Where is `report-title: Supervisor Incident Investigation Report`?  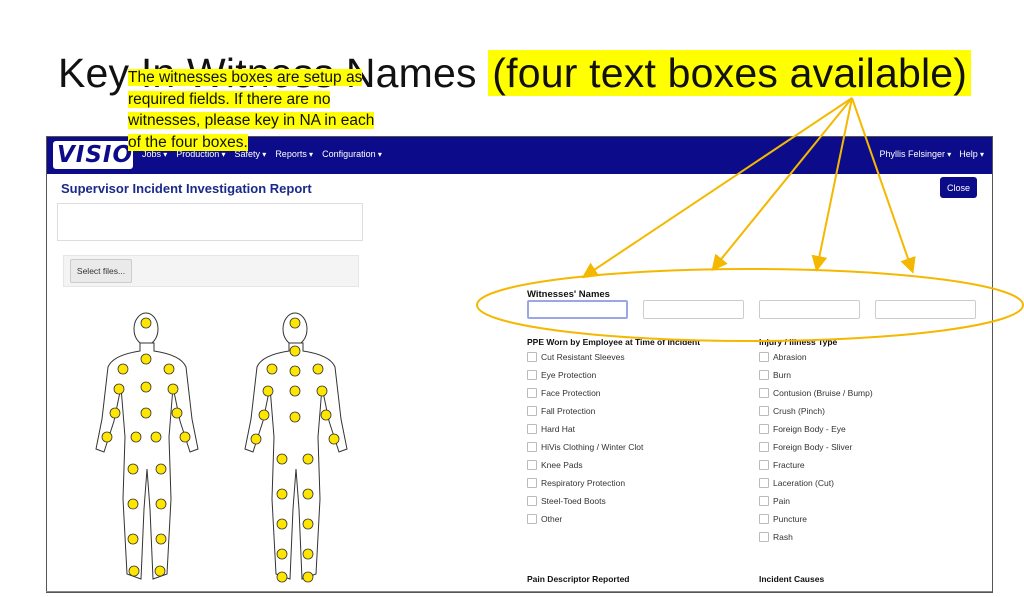
report-title: Supervisor Incident Investigation Report is located at coordinates (186, 188).